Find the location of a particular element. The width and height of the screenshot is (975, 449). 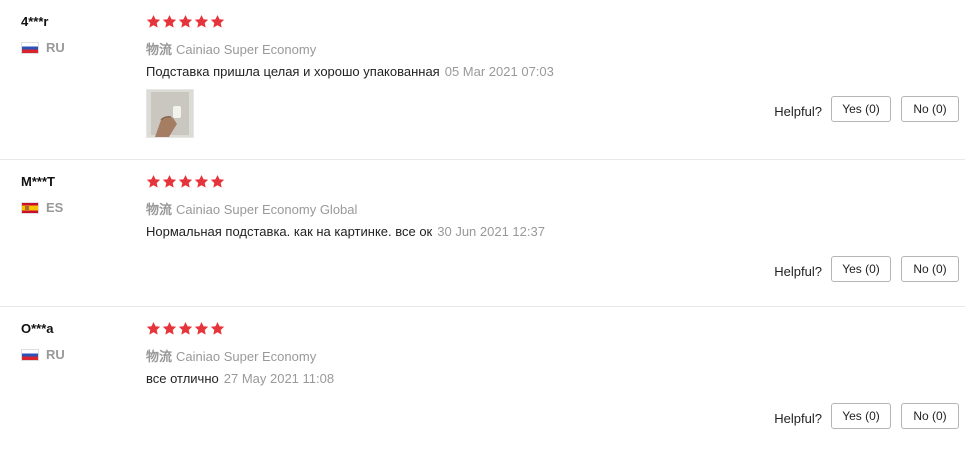

review-body: все отлично is located at coordinates (182, 378).